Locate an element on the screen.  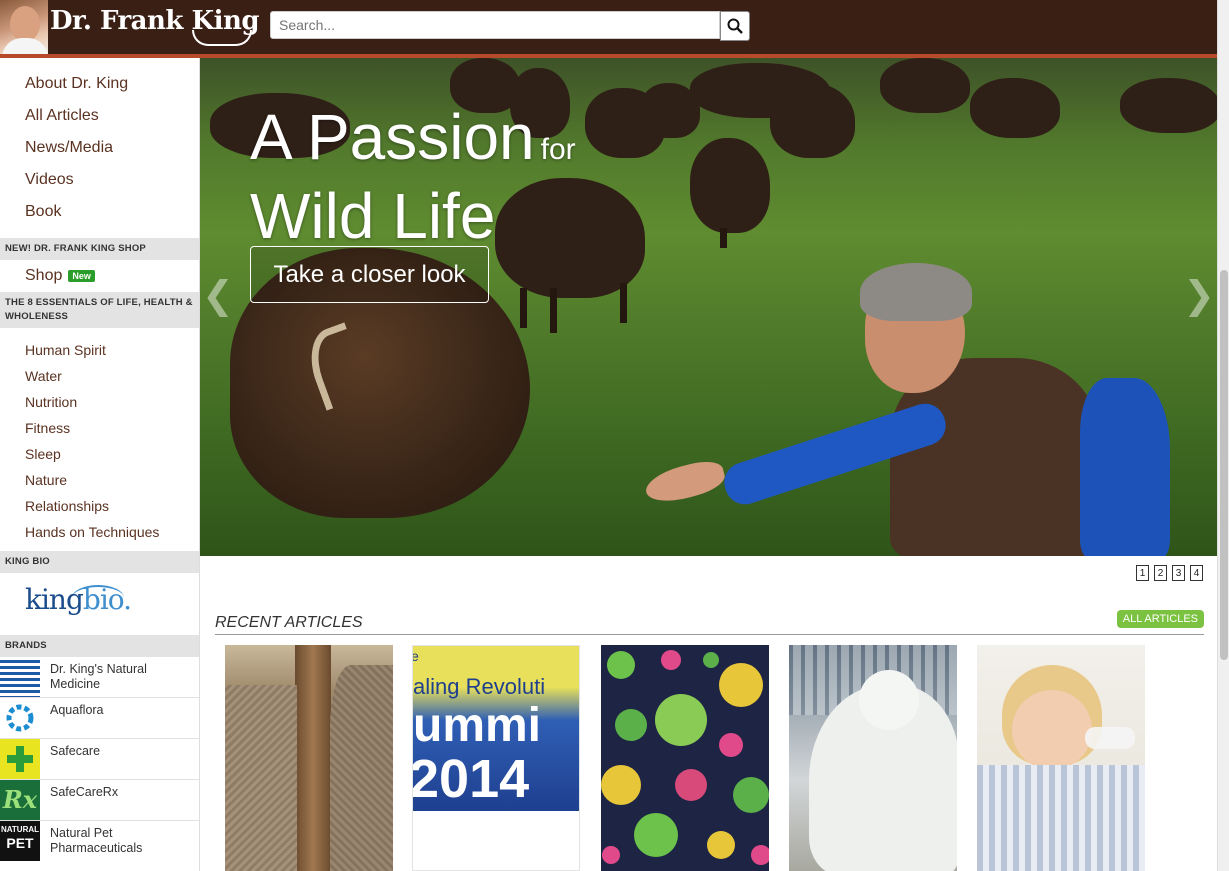
site-header: Dr. Frank King is located at coordinates (608, 29).